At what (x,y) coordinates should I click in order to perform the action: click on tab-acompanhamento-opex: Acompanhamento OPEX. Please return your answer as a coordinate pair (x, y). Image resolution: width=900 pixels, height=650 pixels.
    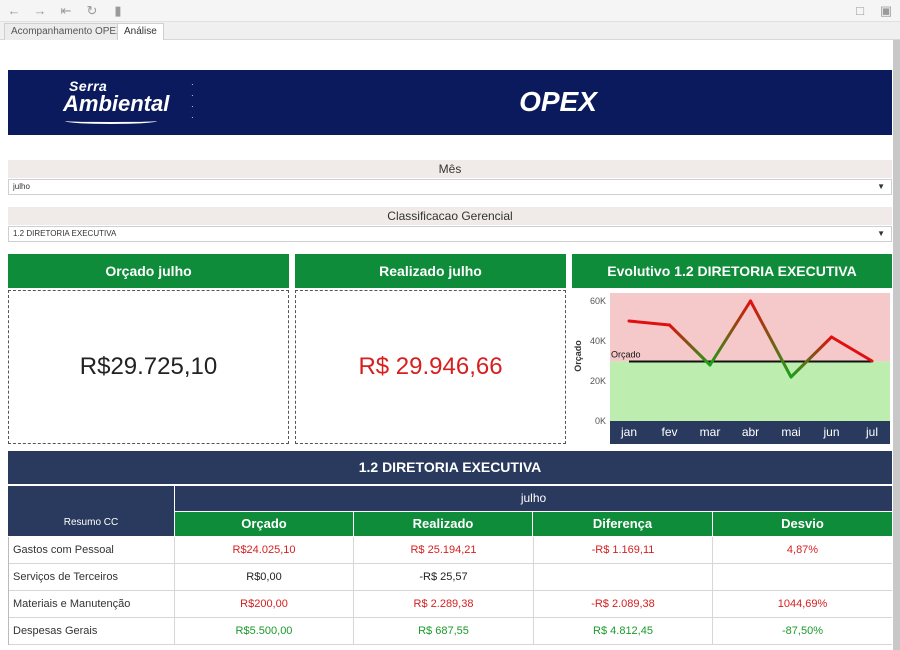
    Looking at the image, I should click on (67, 31).